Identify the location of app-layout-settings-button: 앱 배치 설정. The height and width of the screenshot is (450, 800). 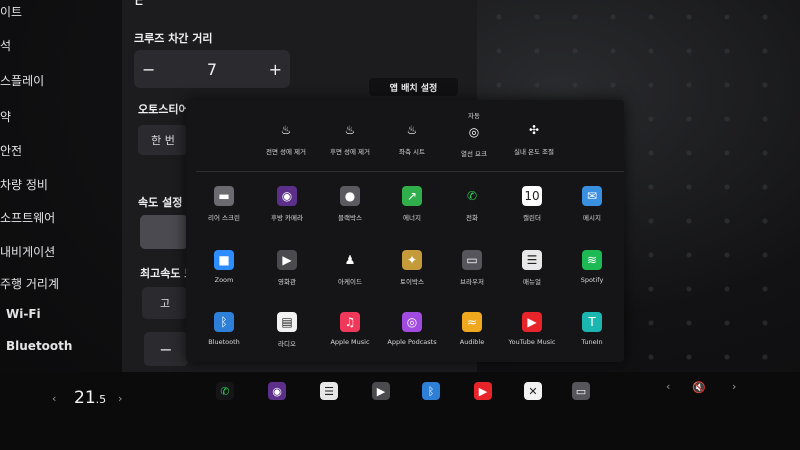
(413, 87).